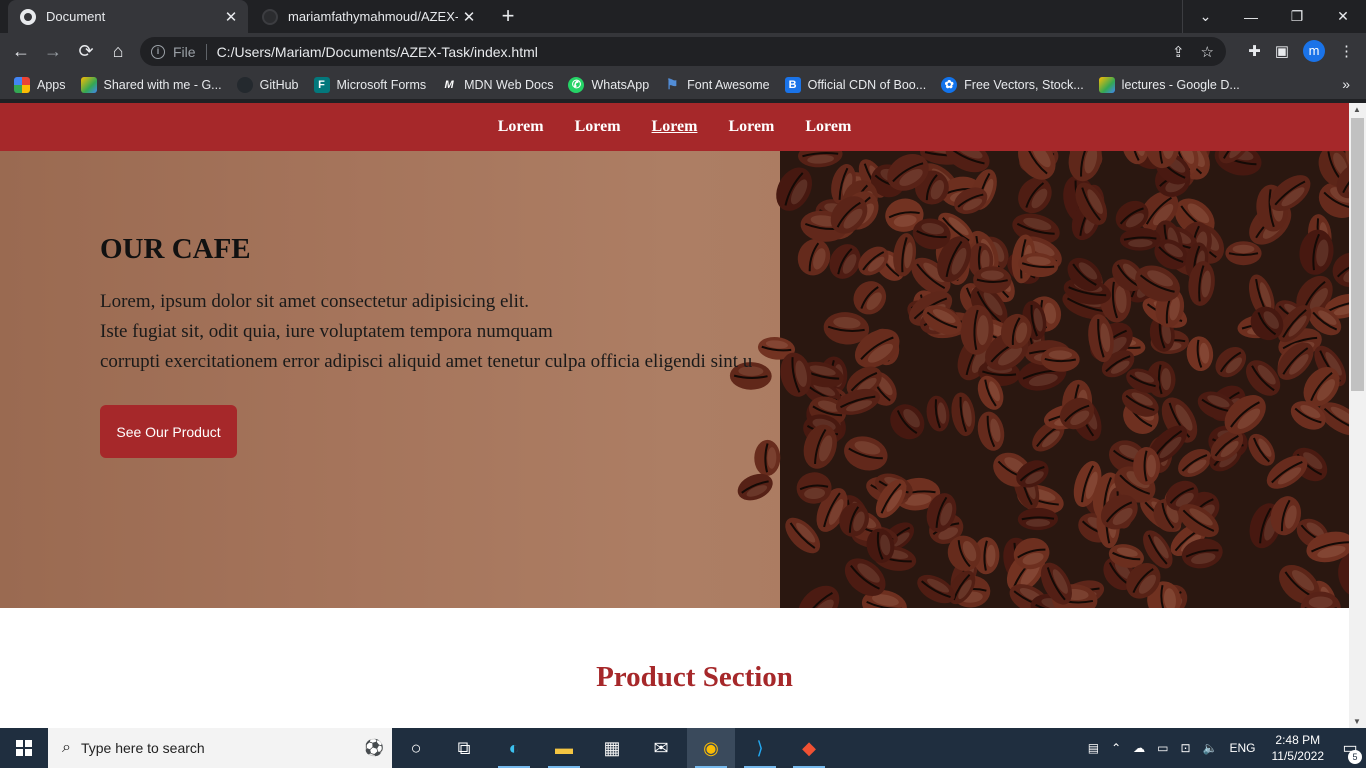  Describe the element at coordinates (1162, 748) in the screenshot. I see `battery-icon: ▭` at that location.